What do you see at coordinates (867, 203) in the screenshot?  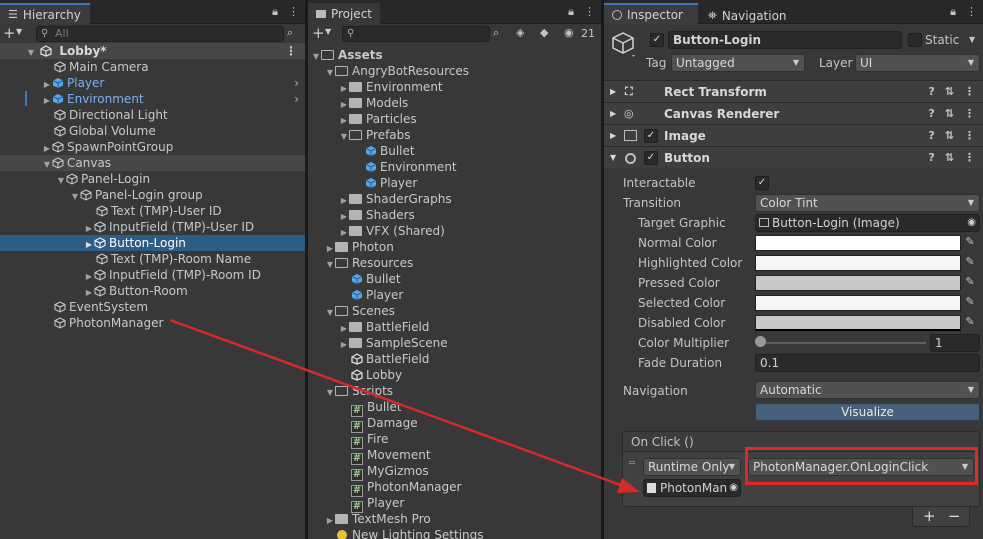 I see `transition-dropdown: Color Tint ▼` at bounding box center [867, 203].